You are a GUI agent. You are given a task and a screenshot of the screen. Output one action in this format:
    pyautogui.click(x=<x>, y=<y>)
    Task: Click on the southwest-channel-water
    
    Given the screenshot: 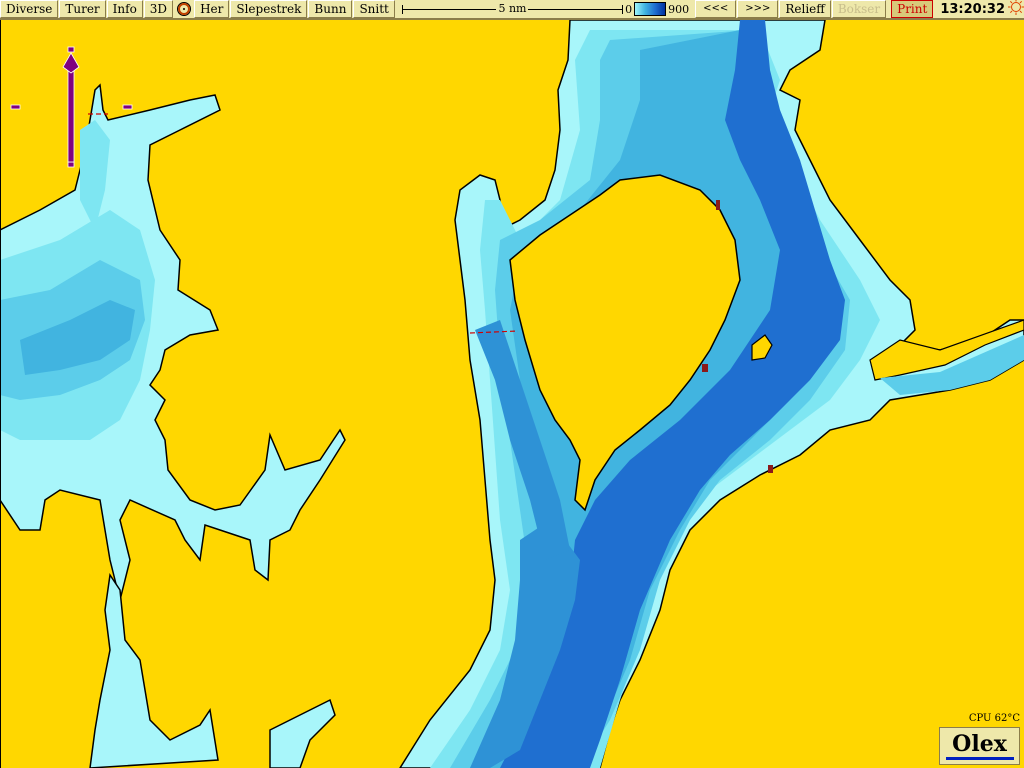 What is the action you would take?
    pyautogui.click(x=154, y=670)
    